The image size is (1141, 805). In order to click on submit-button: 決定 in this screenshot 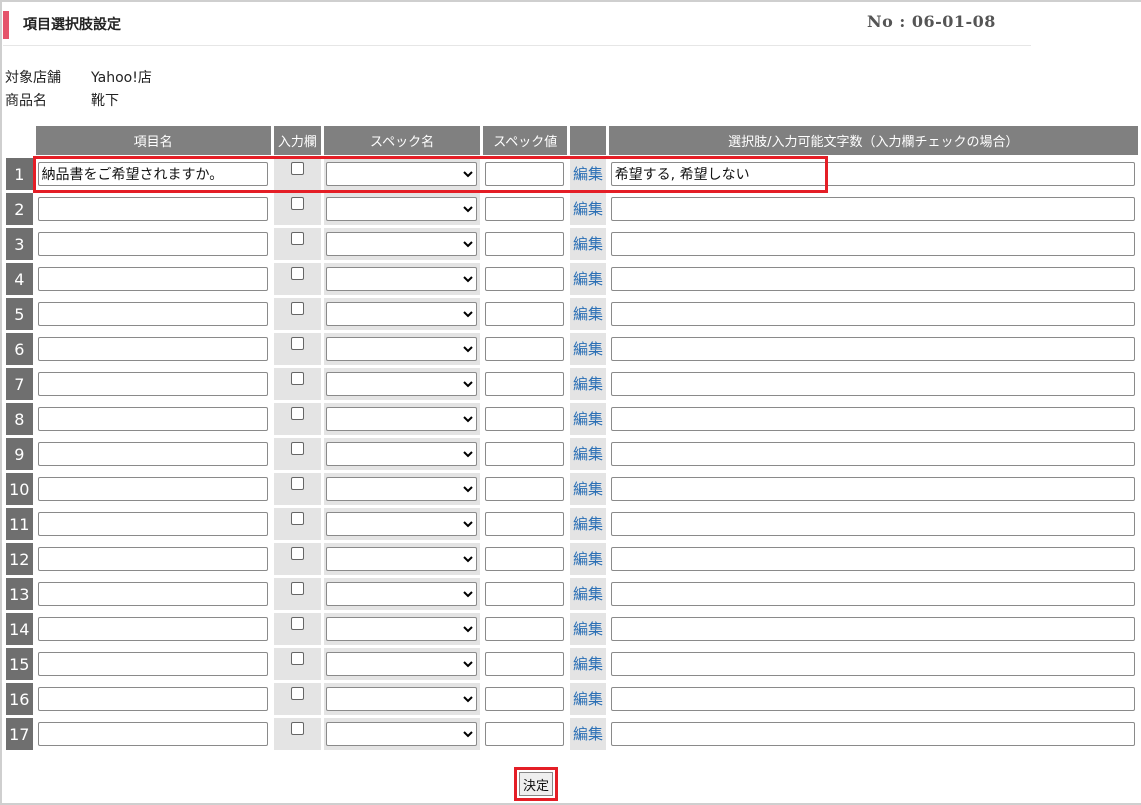, I will do `click(536, 784)`.